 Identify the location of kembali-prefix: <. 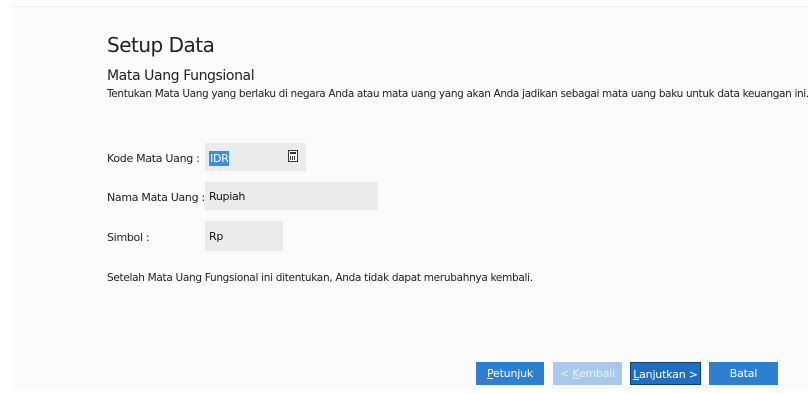
(566, 373).